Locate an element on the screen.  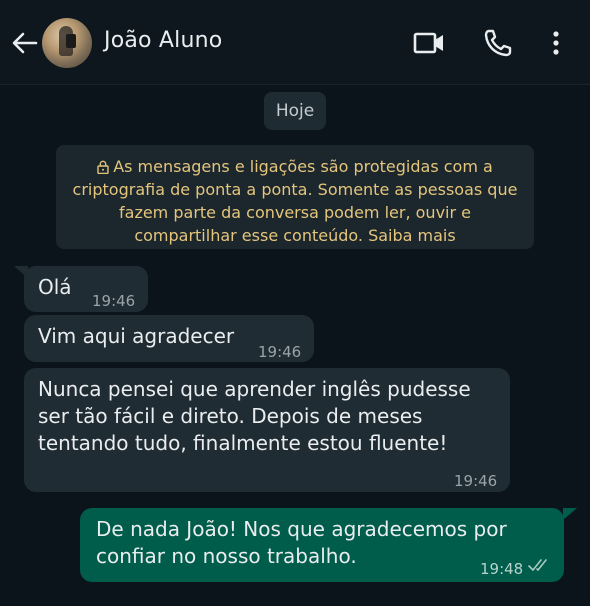
avatar is located at coordinates (67, 43).